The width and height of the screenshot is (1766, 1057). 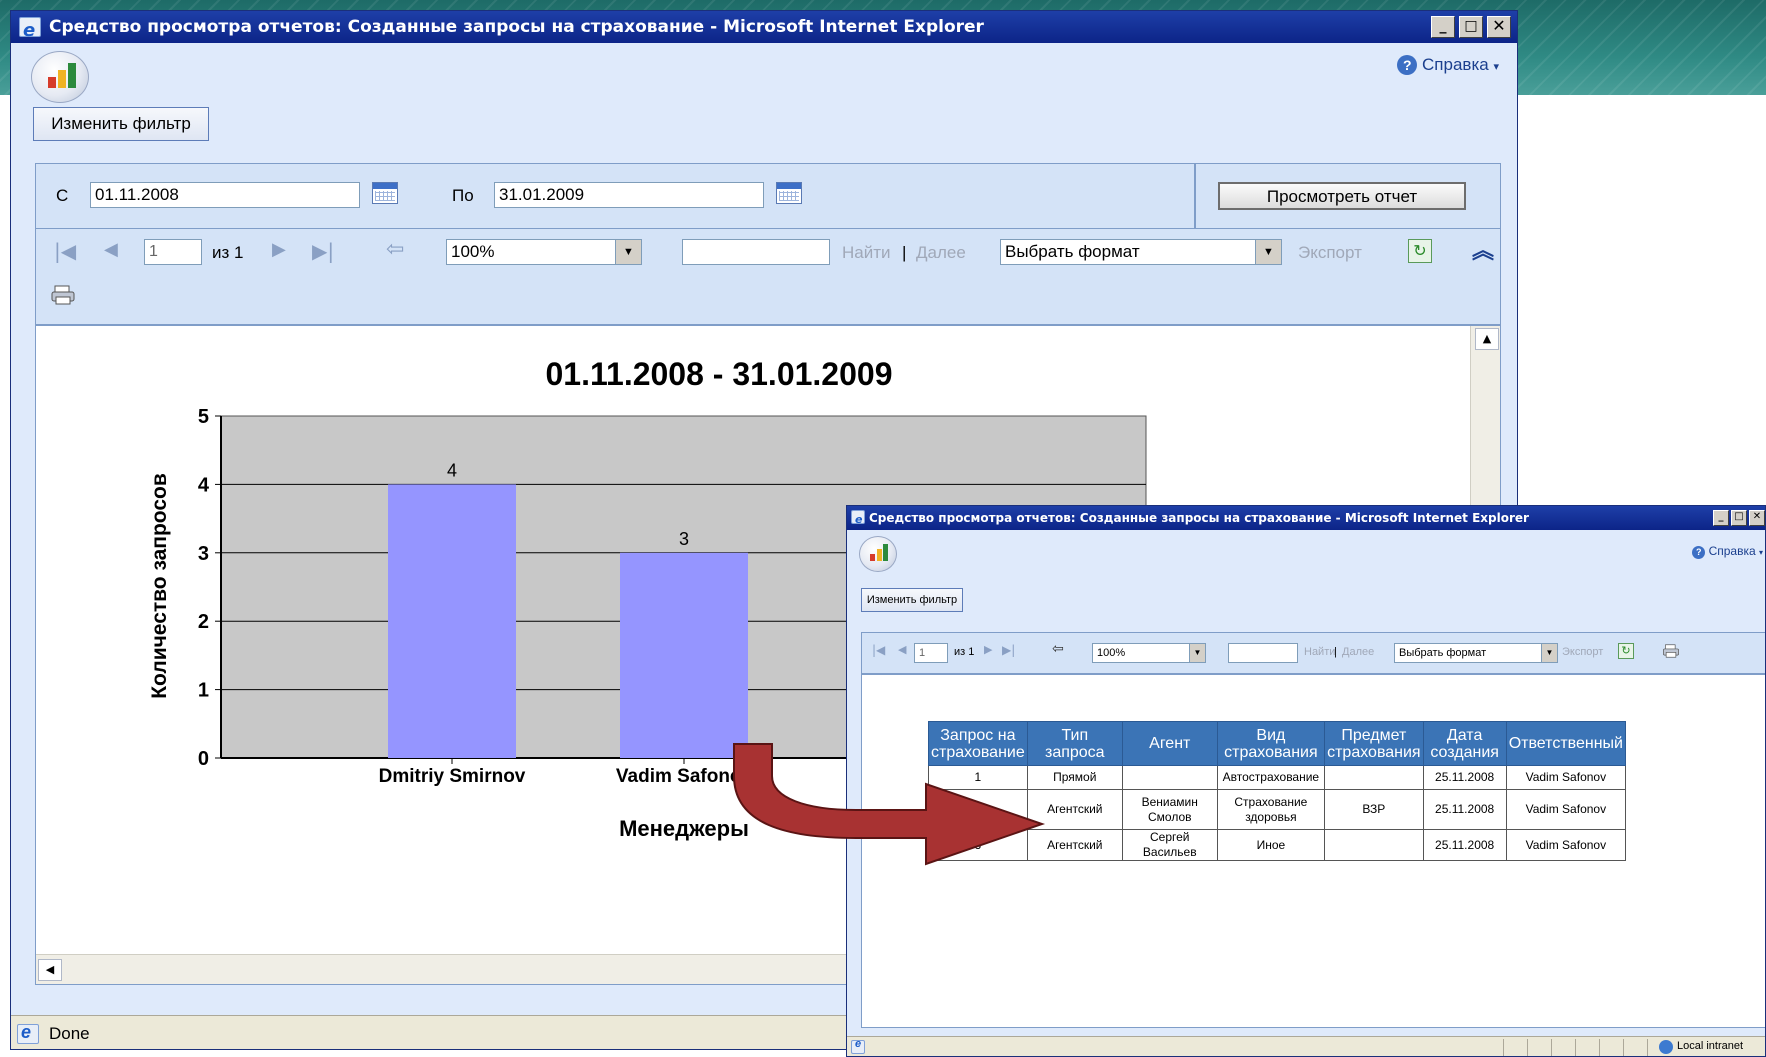 What do you see at coordinates (203, 691) in the screenshot?
I see `y-tick-label: 1` at bounding box center [203, 691].